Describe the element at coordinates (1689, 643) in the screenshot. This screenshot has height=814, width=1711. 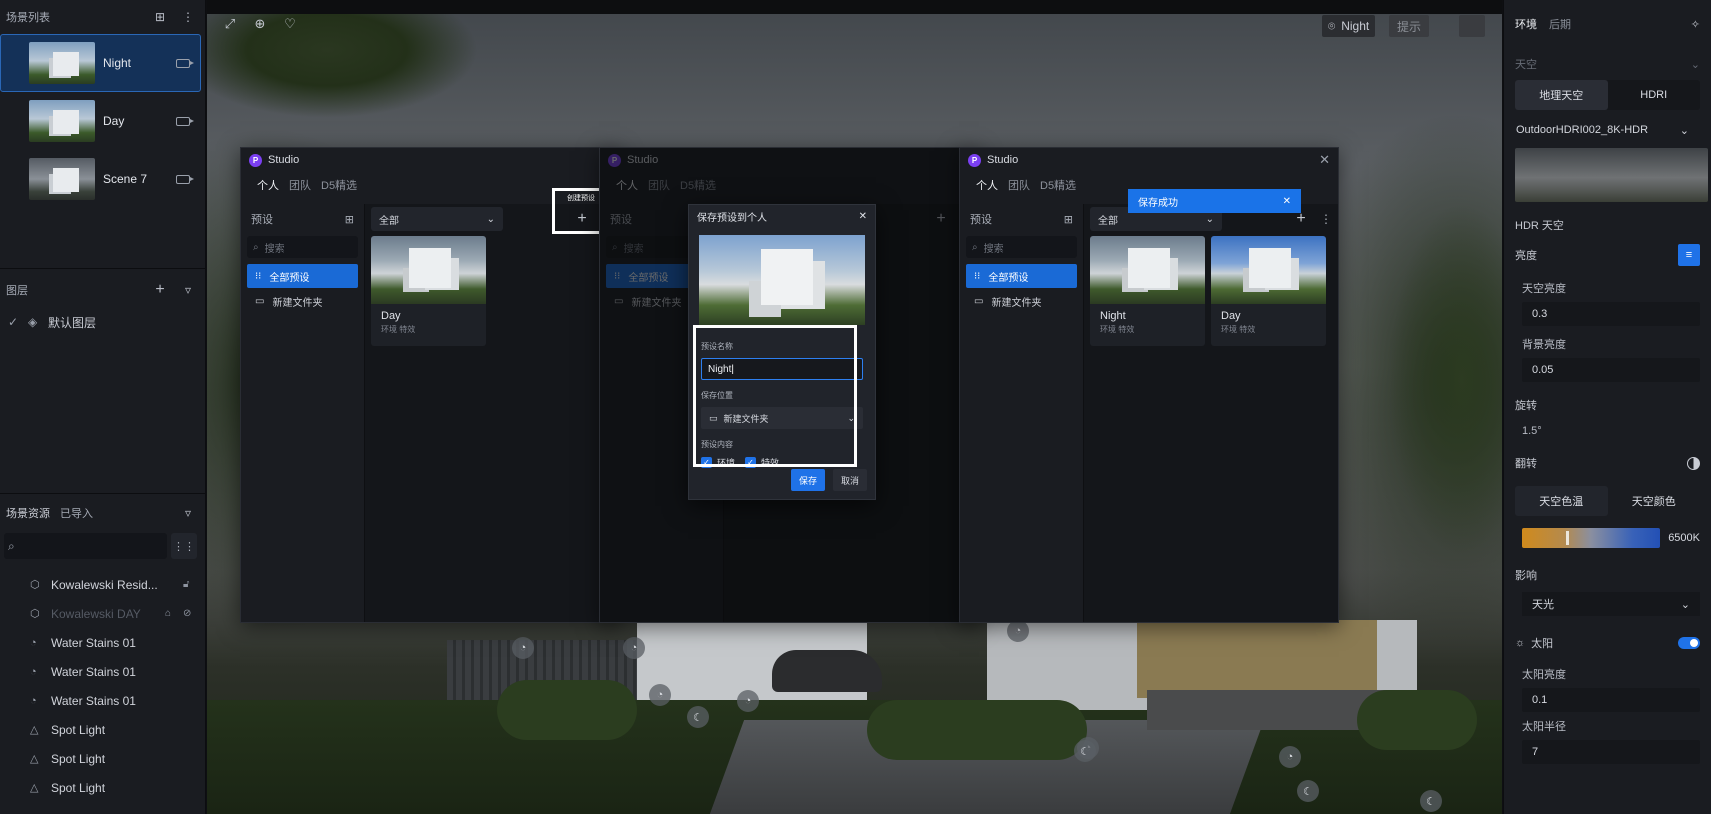
I see `sun-toggle` at that location.